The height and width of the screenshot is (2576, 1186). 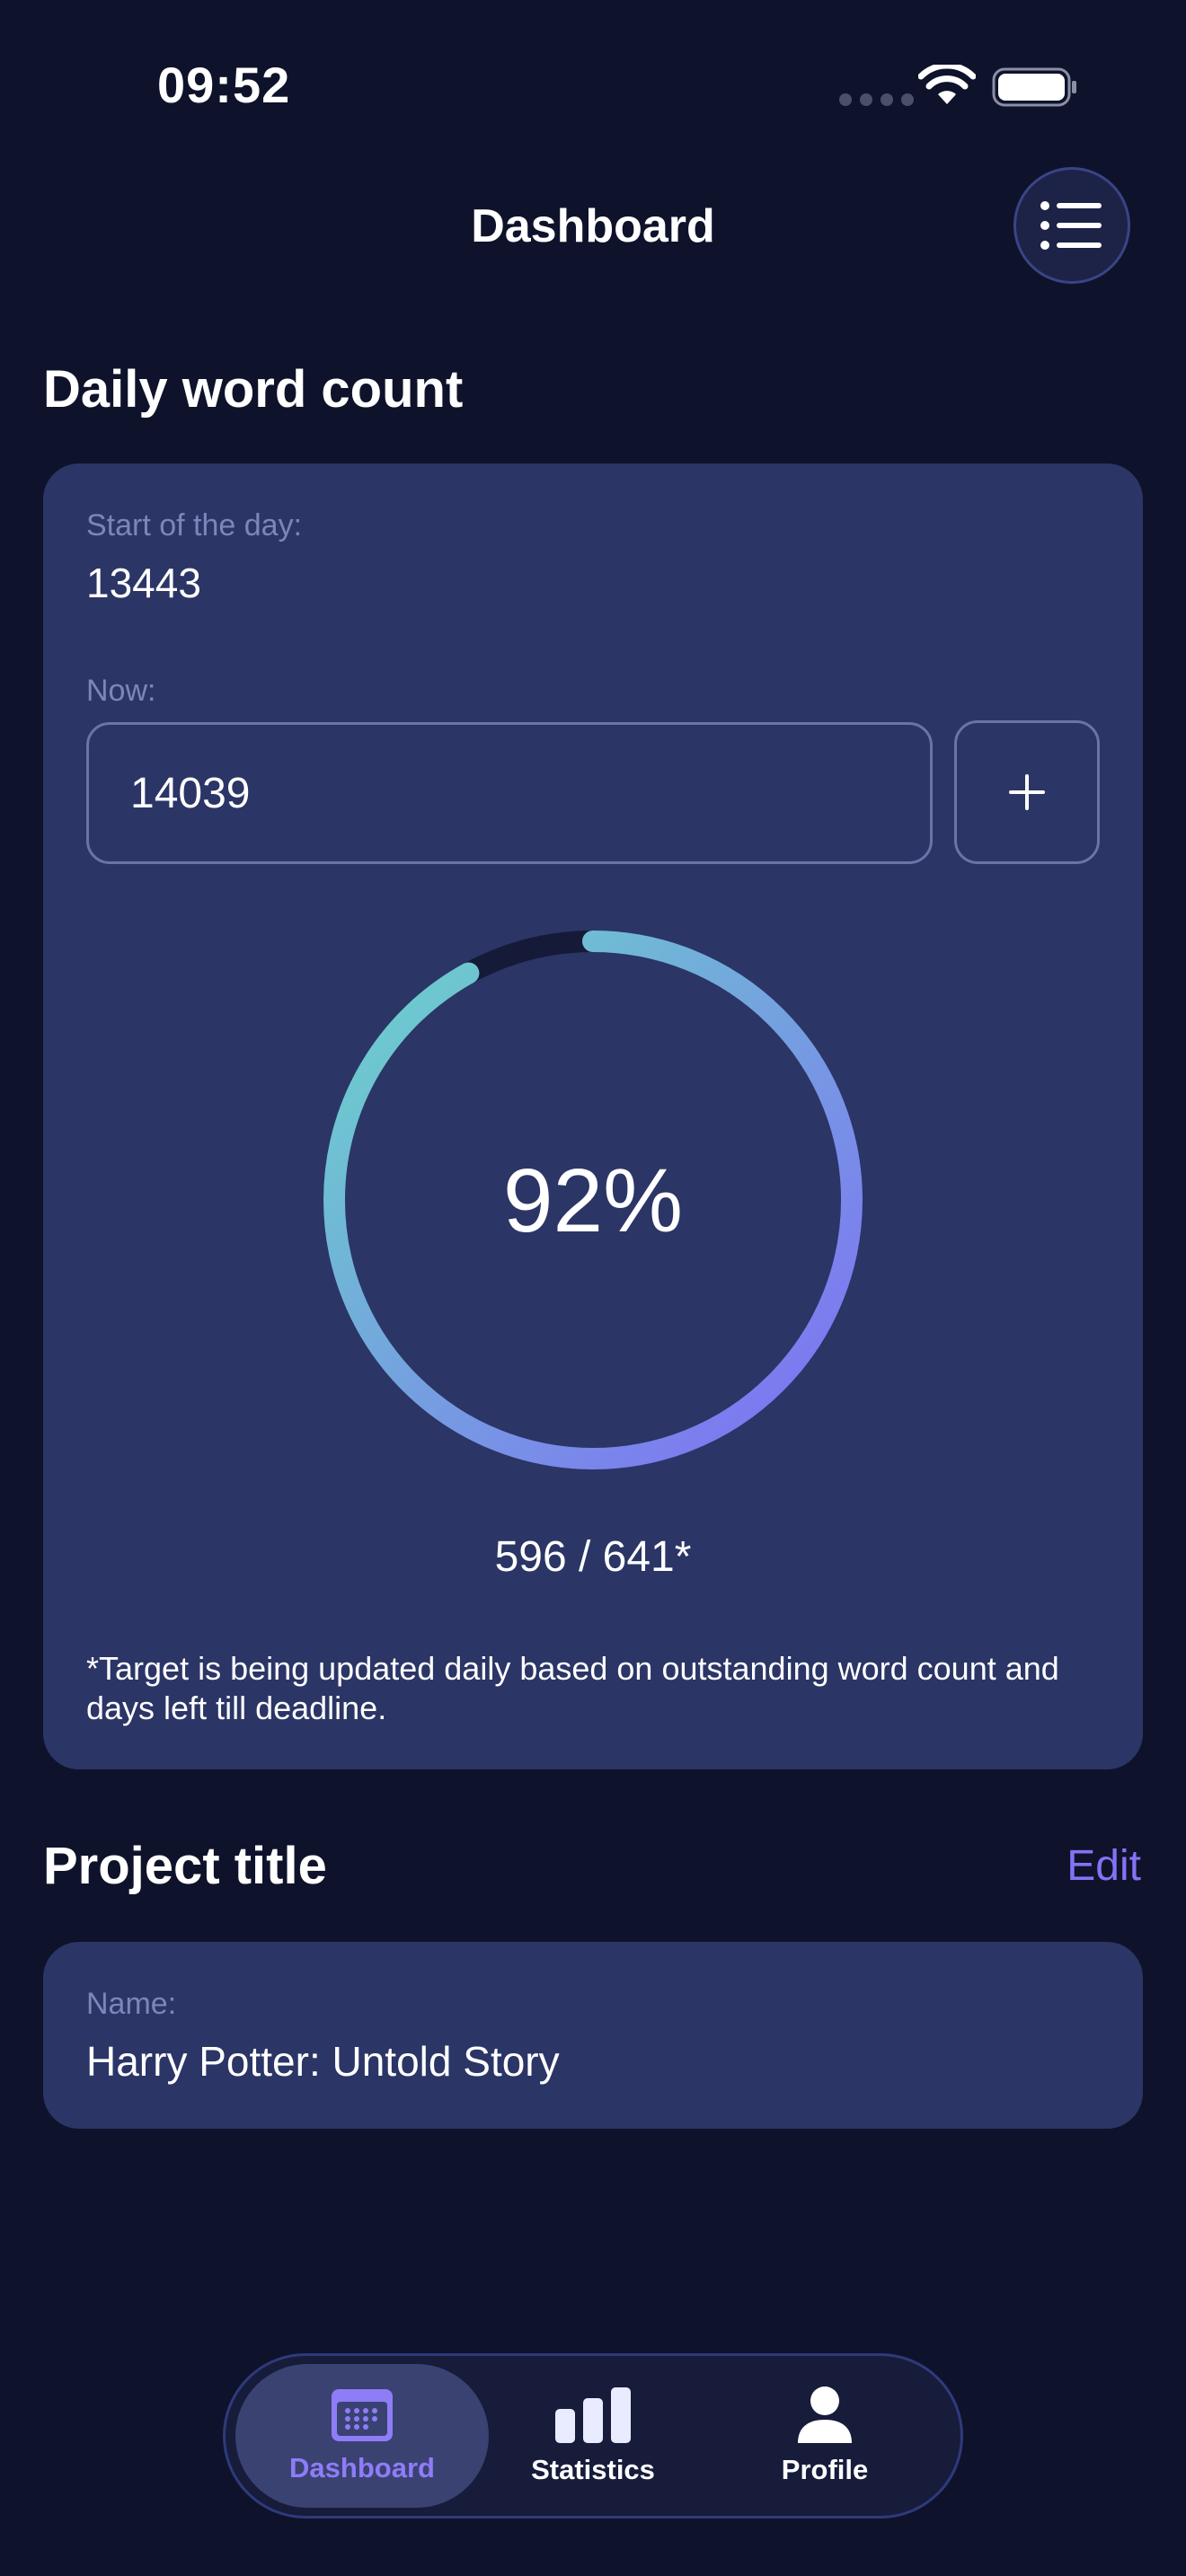 I want to click on project-title-heading: Project title, so click(x=185, y=1866).